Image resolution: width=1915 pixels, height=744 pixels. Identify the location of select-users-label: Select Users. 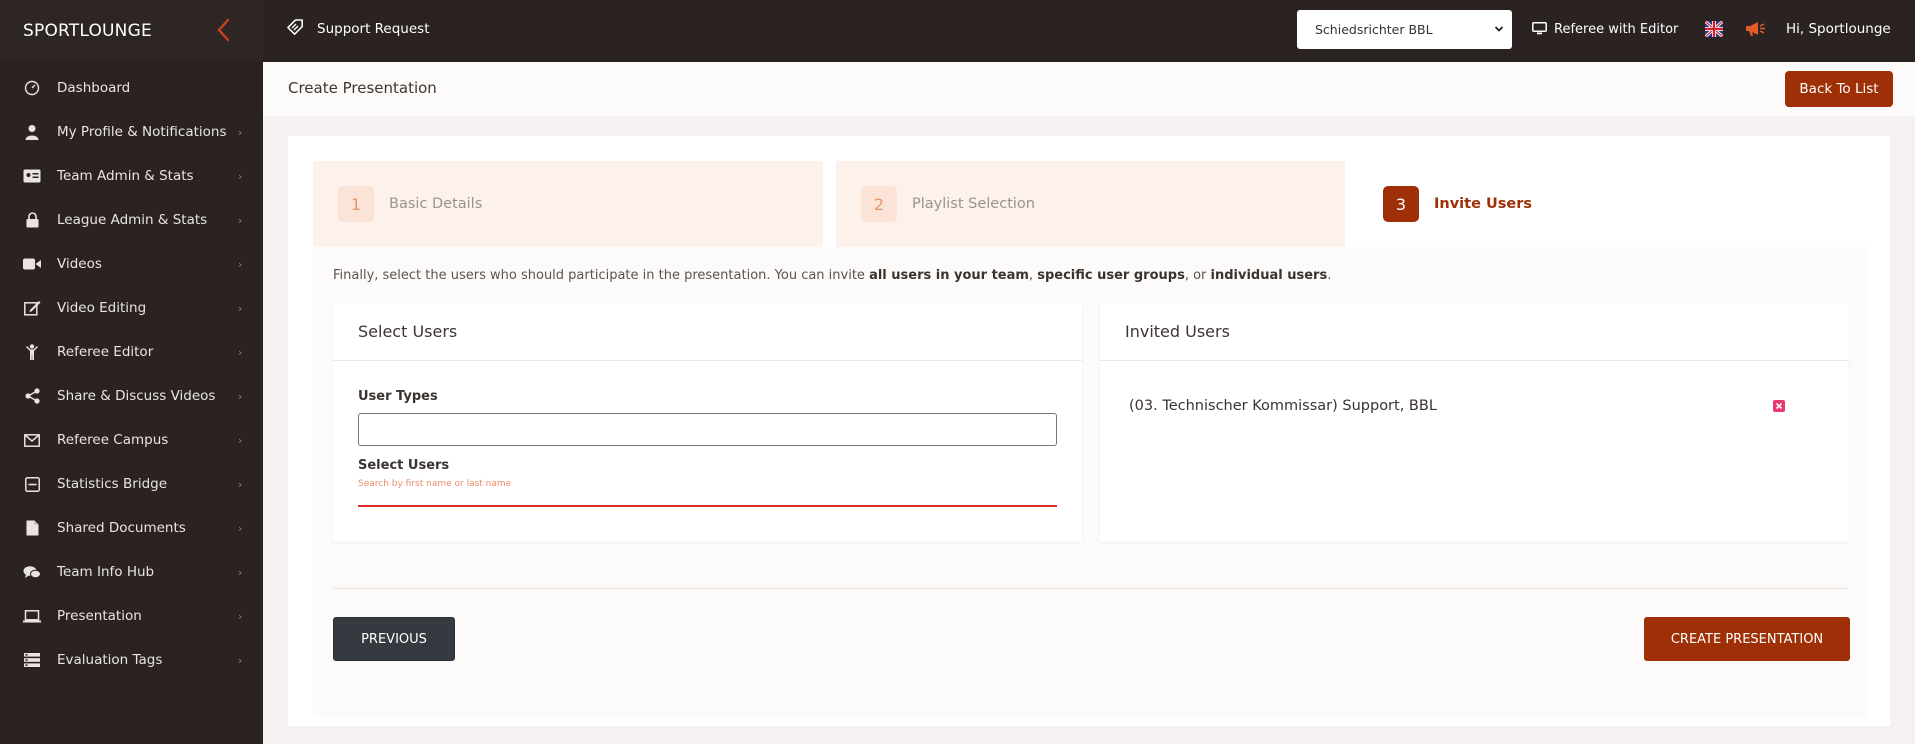
(404, 465).